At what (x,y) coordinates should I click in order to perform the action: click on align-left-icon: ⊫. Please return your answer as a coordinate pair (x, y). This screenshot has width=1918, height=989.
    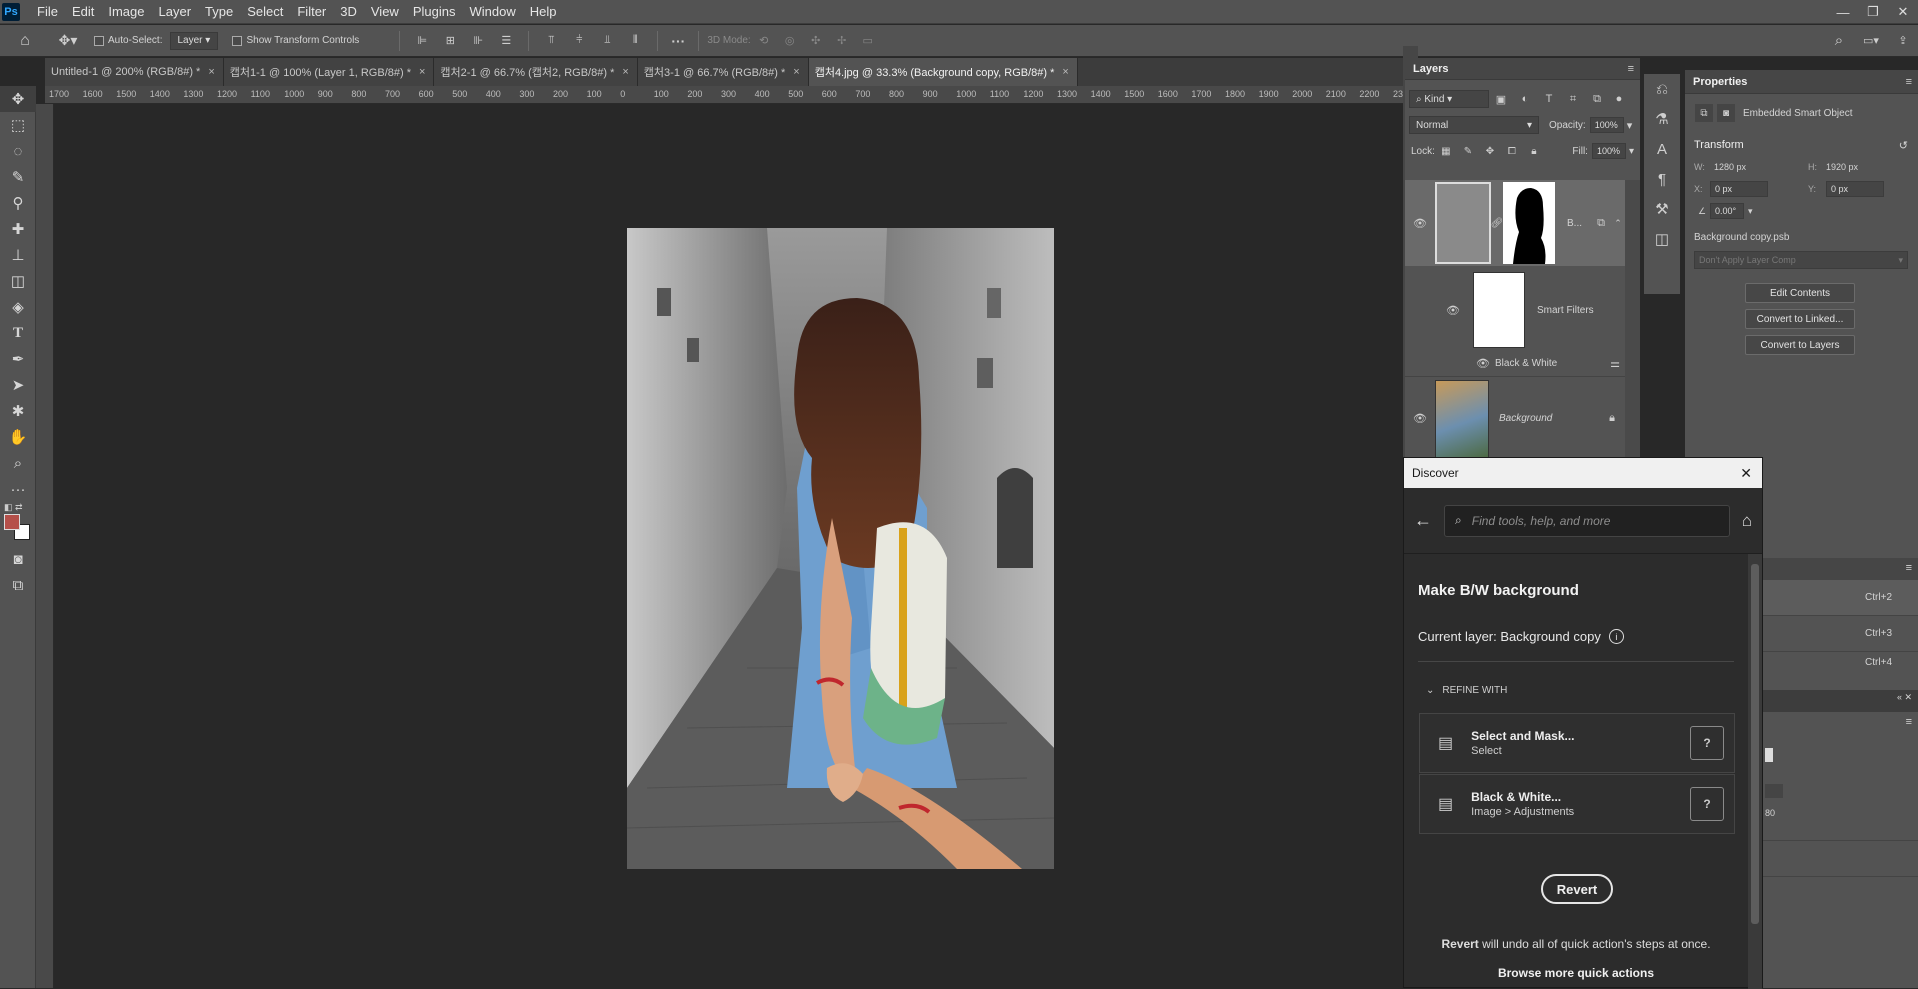
    Looking at the image, I should click on (422, 40).